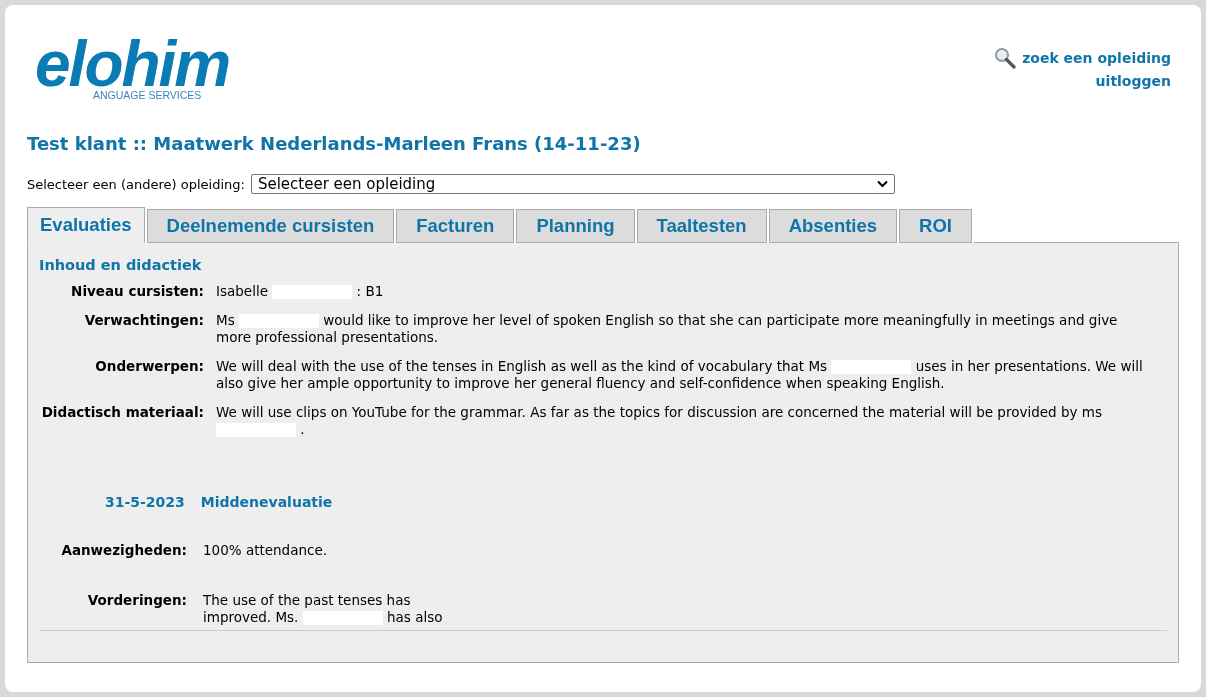 Image resolution: width=1206 pixels, height=697 pixels. Describe the element at coordinates (143, 321) in the screenshot. I see `field-label: Verwachtingen:` at that location.